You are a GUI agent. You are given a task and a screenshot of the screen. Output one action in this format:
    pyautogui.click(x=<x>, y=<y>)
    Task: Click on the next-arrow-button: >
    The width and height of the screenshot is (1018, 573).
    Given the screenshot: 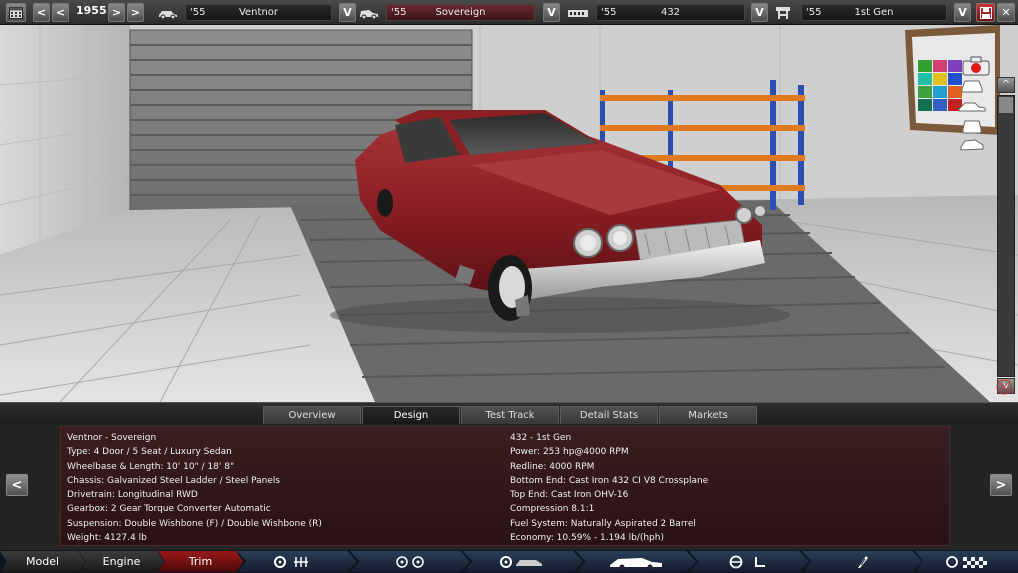 What is the action you would take?
    pyautogui.click(x=1001, y=485)
    